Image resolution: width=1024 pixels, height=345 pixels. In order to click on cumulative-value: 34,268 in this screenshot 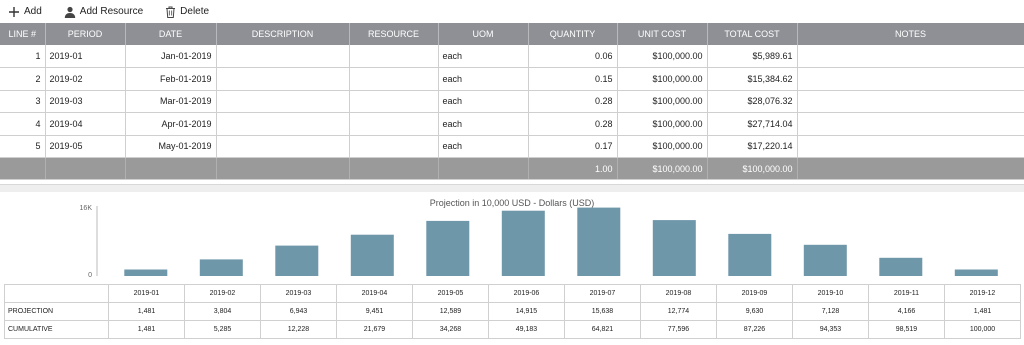, I will do `click(450, 329)`.